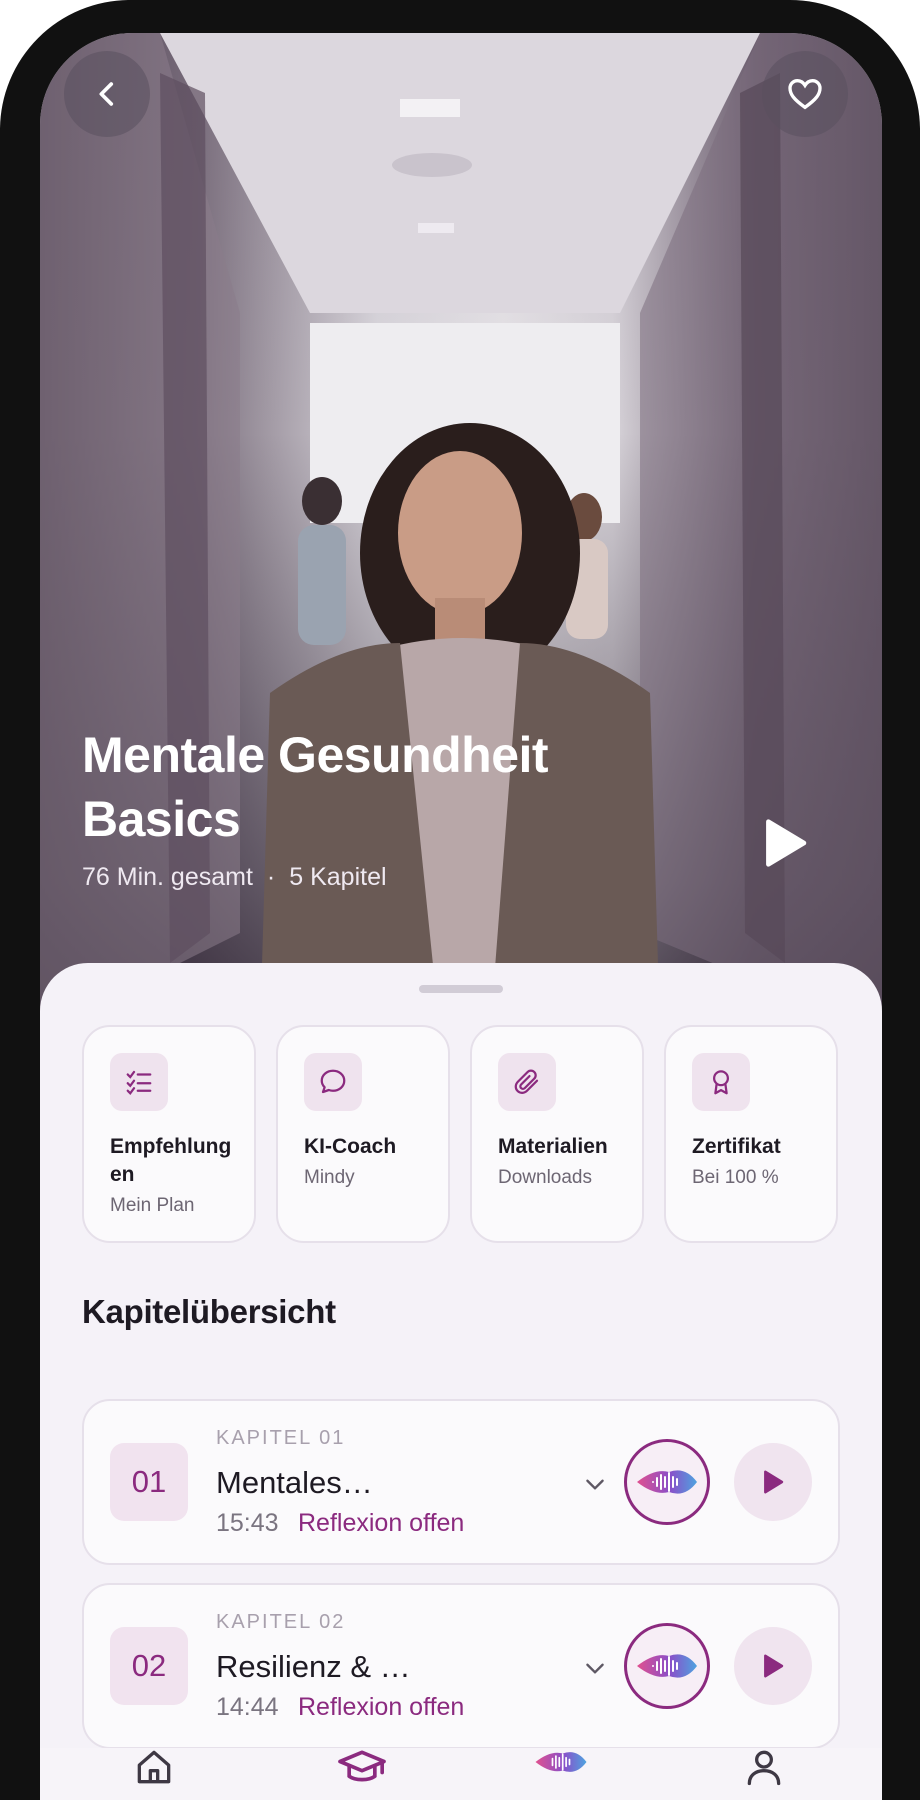 The height and width of the screenshot is (1800, 924). Describe the element at coordinates (557, 1134) in the screenshot. I see `card-materials: Materialien Downloads` at that location.